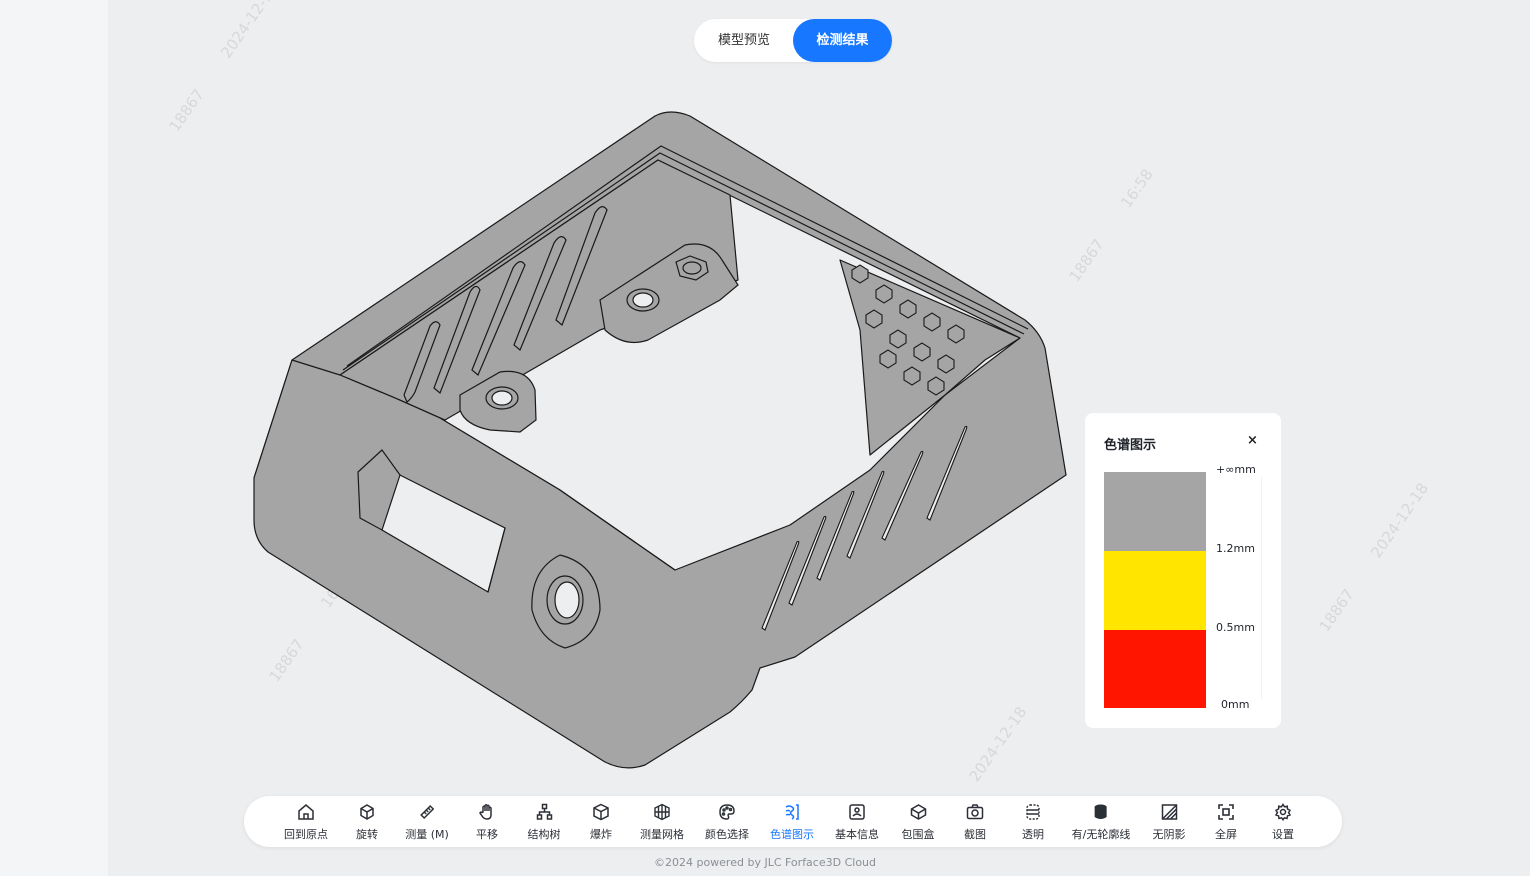 The width and height of the screenshot is (1530, 876). I want to click on svg-text: 16:58, so click(1137, 189).